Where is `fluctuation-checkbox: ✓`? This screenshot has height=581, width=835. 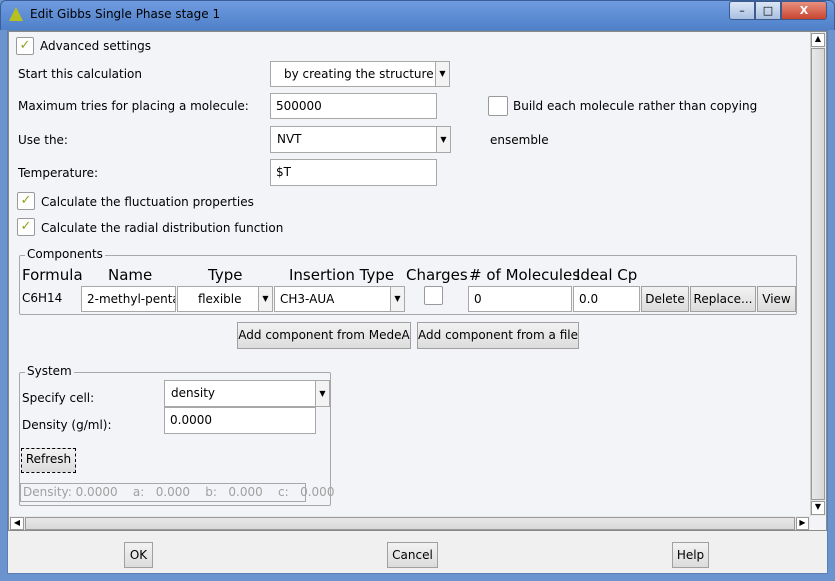
fluctuation-checkbox: ✓ is located at coordinates (26, 201).